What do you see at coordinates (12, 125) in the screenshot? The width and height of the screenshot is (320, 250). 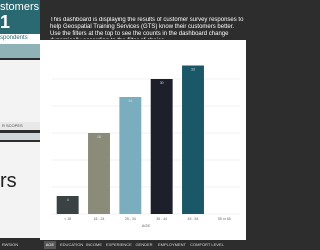 I see `stat-card-1-footer-text: R SCOPES` at bounding box center [12, 125].